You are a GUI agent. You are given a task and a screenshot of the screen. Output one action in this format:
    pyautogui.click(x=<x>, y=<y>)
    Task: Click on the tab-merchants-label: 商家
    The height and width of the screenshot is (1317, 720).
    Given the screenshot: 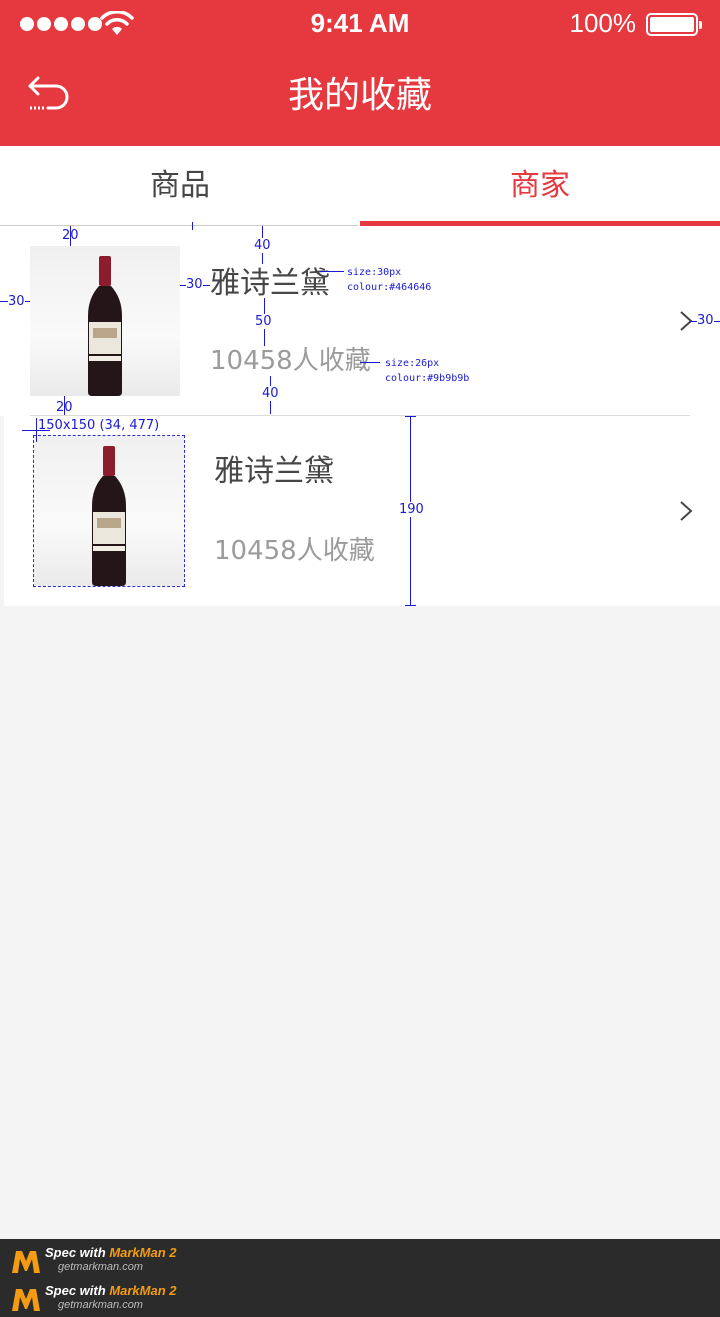 What is the action you would take?
    pyautogui.click(x=540, y=185)
    